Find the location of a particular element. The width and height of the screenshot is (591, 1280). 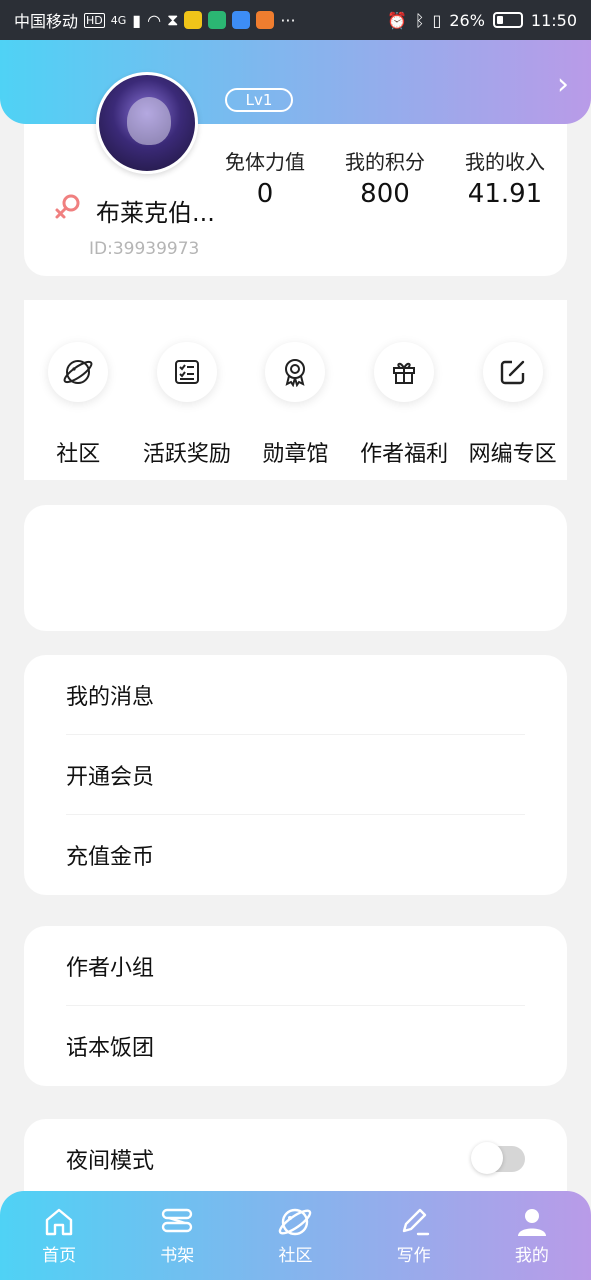

quick-label: 社区 is located at coordinates (78, 454).